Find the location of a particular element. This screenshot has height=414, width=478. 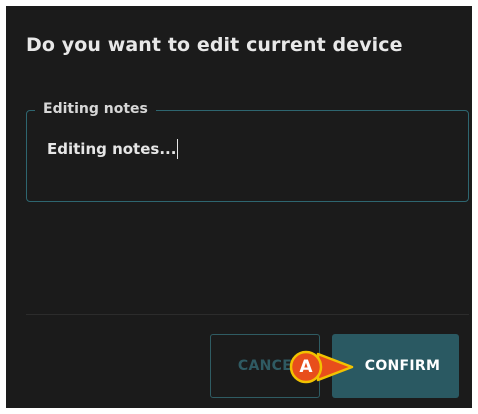

marker-letter: A is located at coordinates (306, 367).